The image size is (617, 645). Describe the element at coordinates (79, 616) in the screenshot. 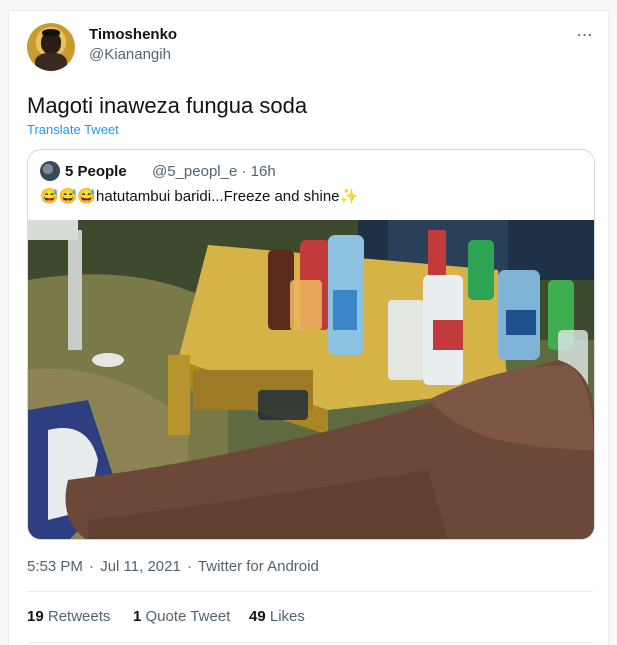

I see `retweets-label: Retweets` at that location.